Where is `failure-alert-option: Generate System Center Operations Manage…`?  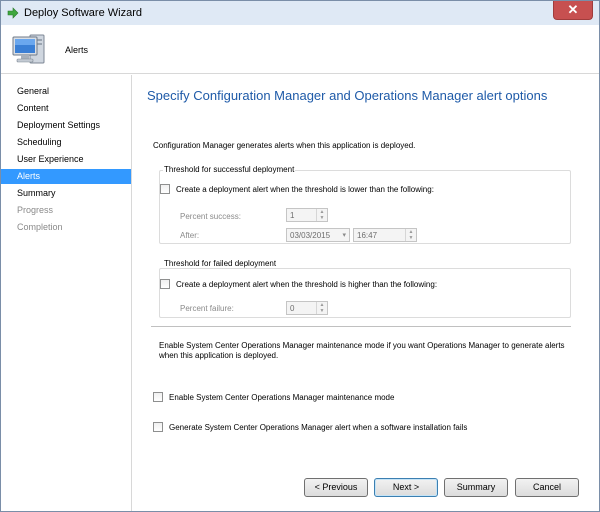 failure-alert-option: Generate System Center Operations Manage… is located at coordinates (310, 427).